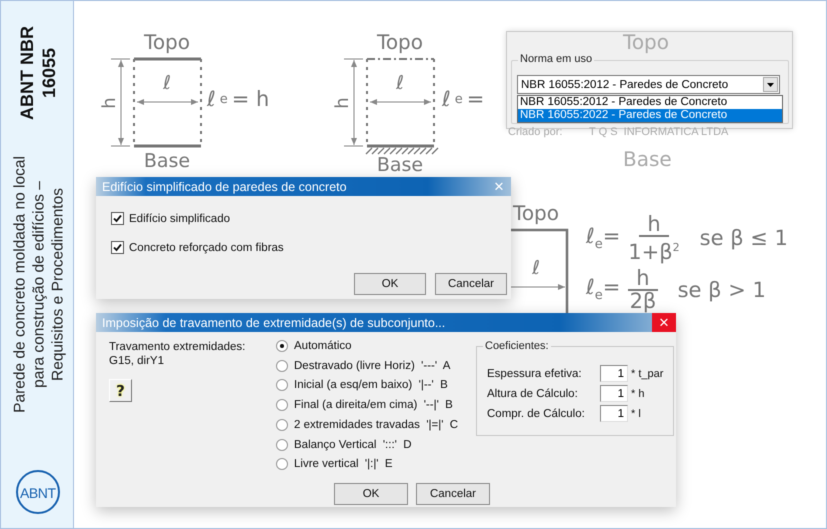  What do you see at coordinates (533, 394) in the screenshot?
I see `field-label: Altura de Cálculo:` at bounding box center [533, 394].